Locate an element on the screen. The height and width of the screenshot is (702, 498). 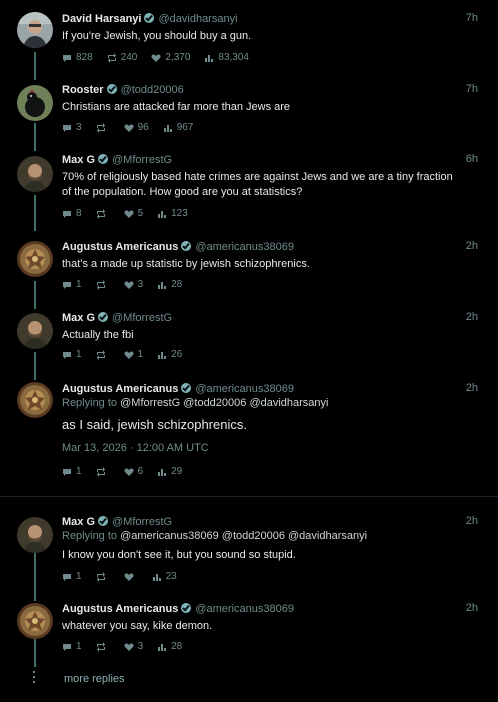
reply-button: 8 is located at coordinates (72, 213).